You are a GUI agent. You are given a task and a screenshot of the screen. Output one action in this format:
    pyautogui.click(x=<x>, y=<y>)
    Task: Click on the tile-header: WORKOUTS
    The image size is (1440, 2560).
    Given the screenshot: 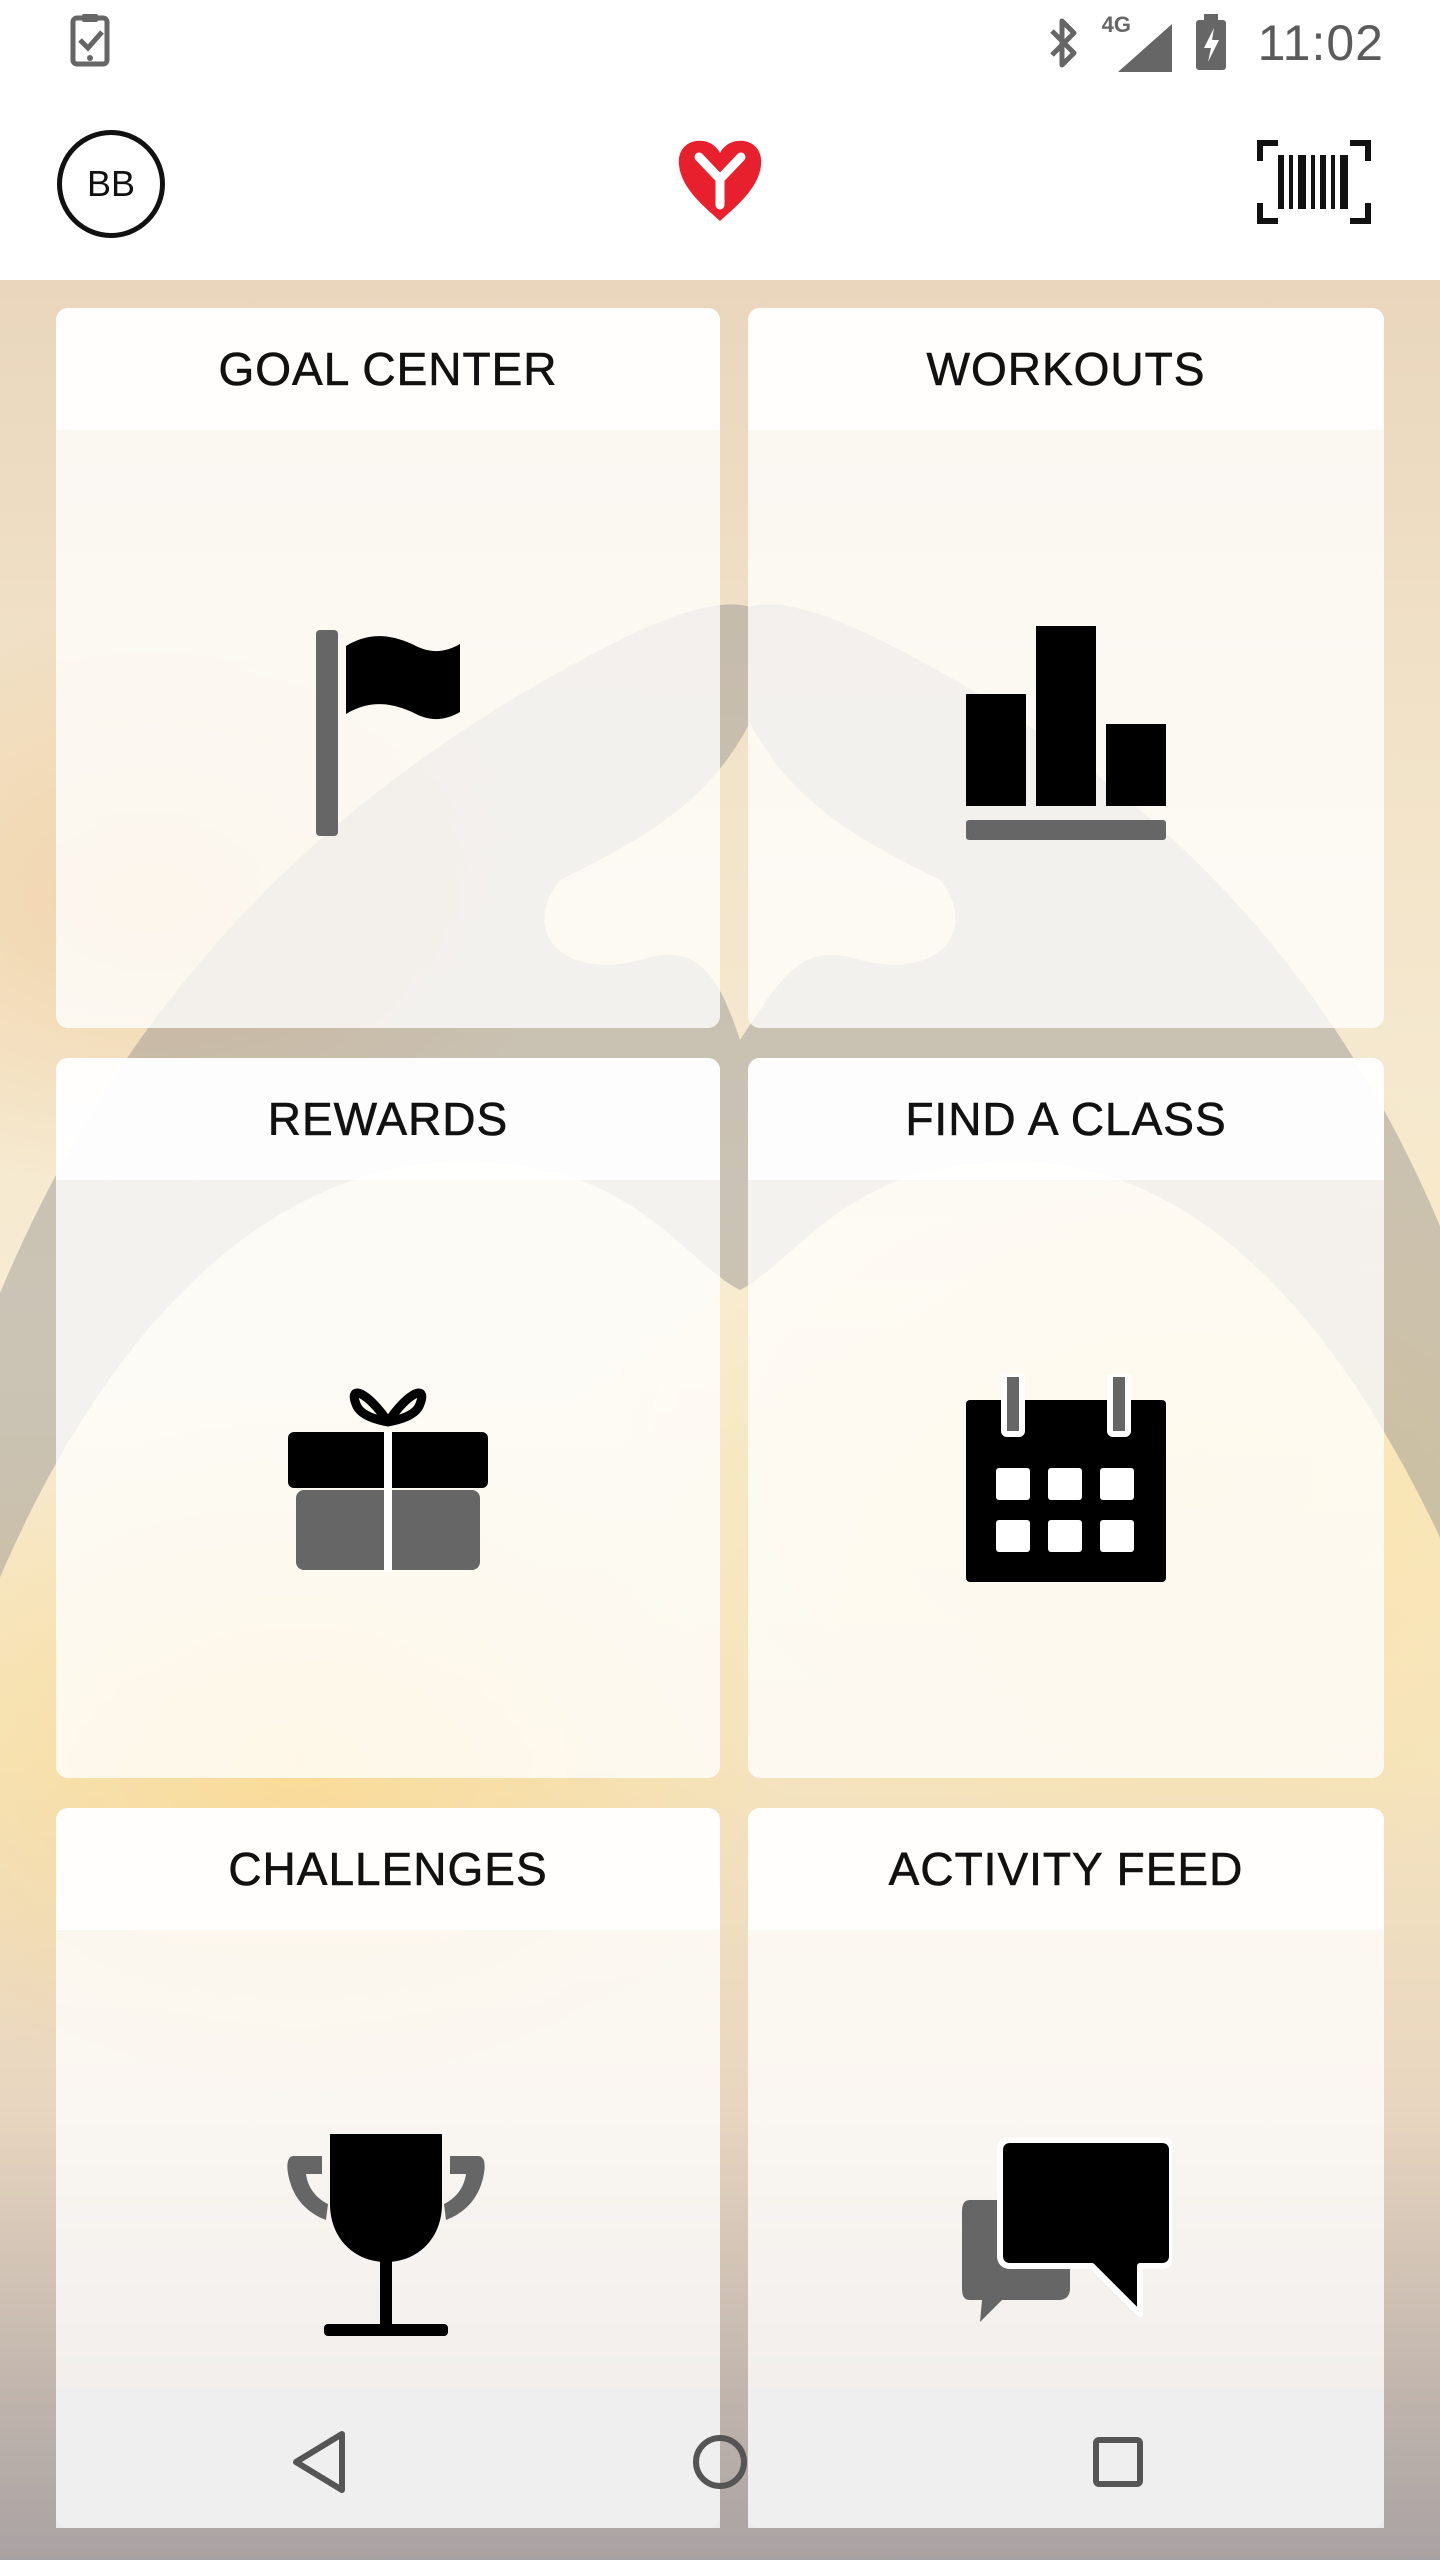 What is the action you would take?
    pyautogui.click(x=1066, y=369)
    